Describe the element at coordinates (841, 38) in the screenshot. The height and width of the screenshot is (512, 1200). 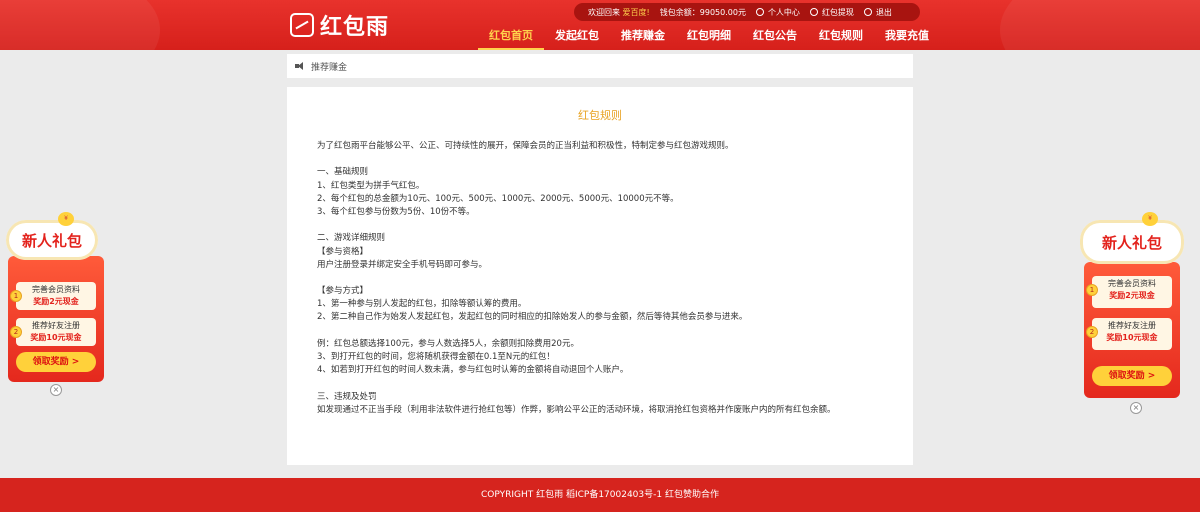
I see `nav-rules: 红包规则` at that location.